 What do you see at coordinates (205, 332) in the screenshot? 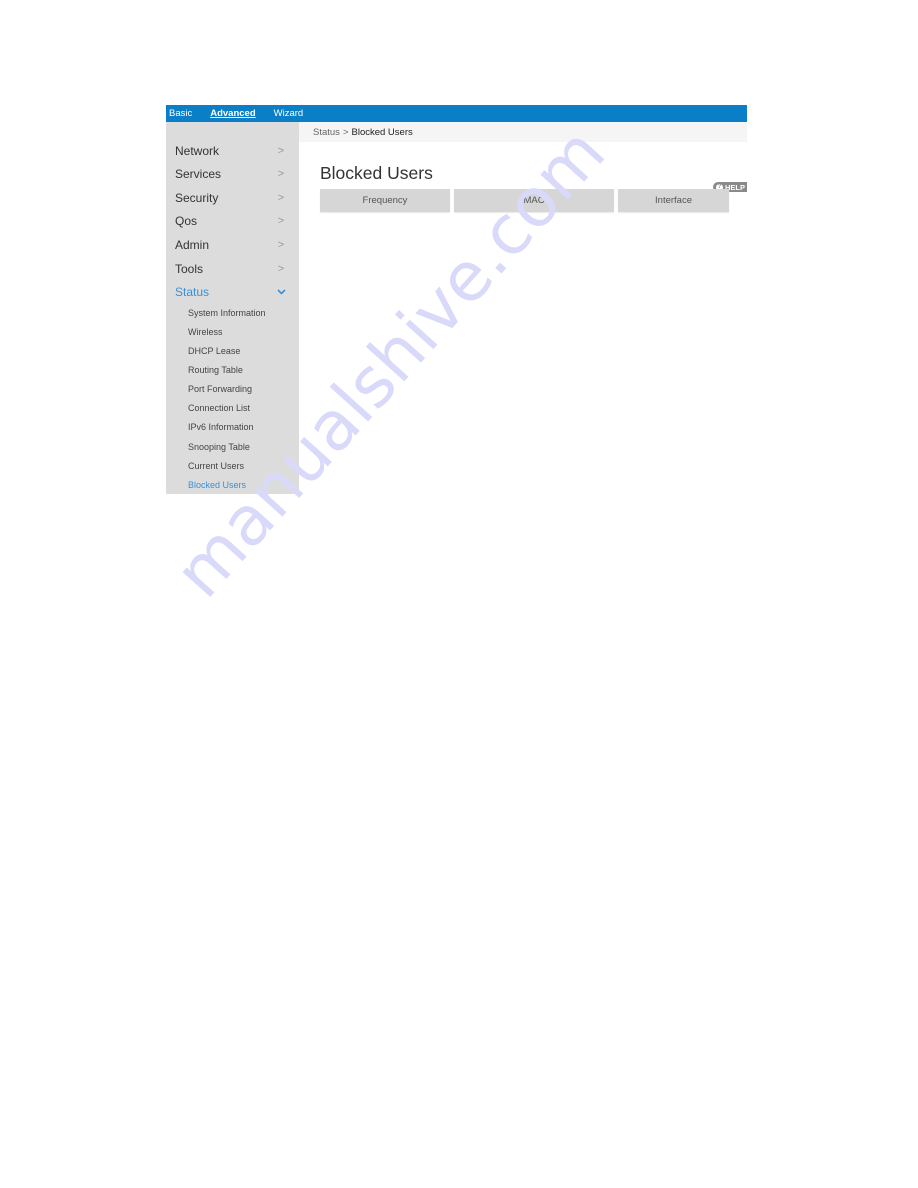
I see `sidebar-subitem-wireless: Wireless` at bounding box center [205, 332].